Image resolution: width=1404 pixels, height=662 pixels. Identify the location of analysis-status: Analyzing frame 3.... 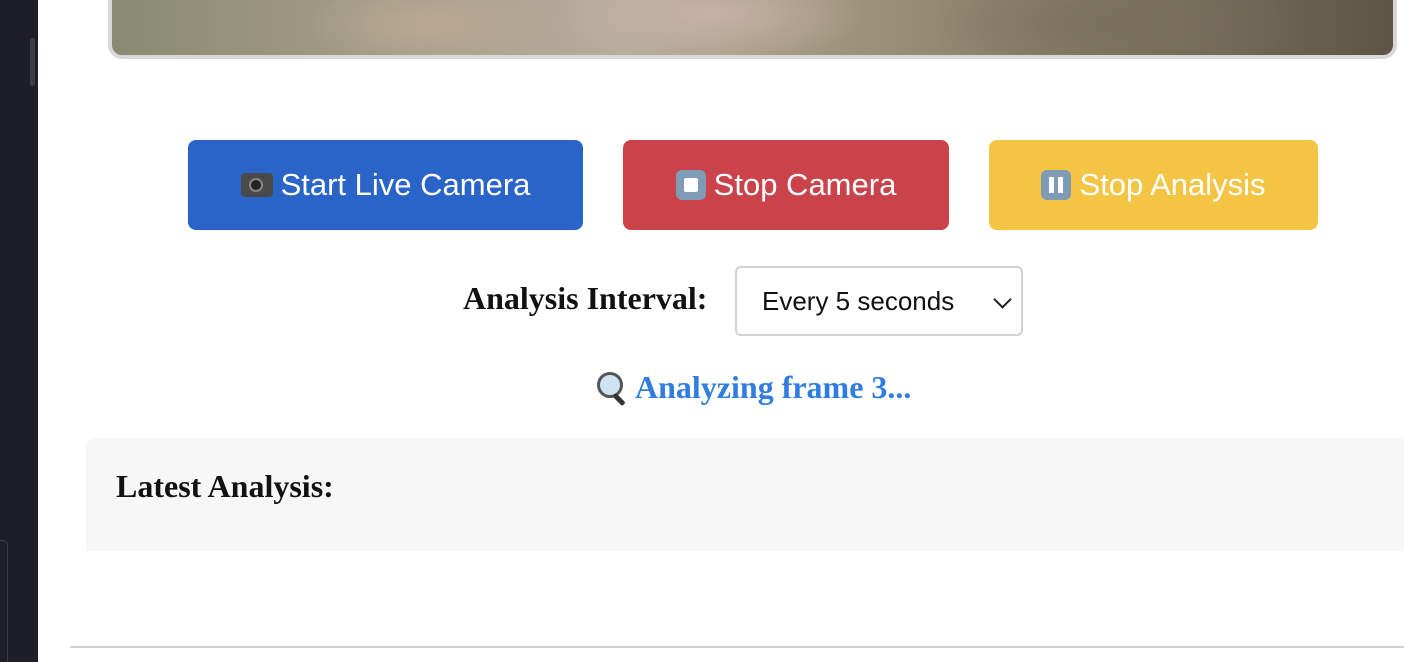
(753, 387).